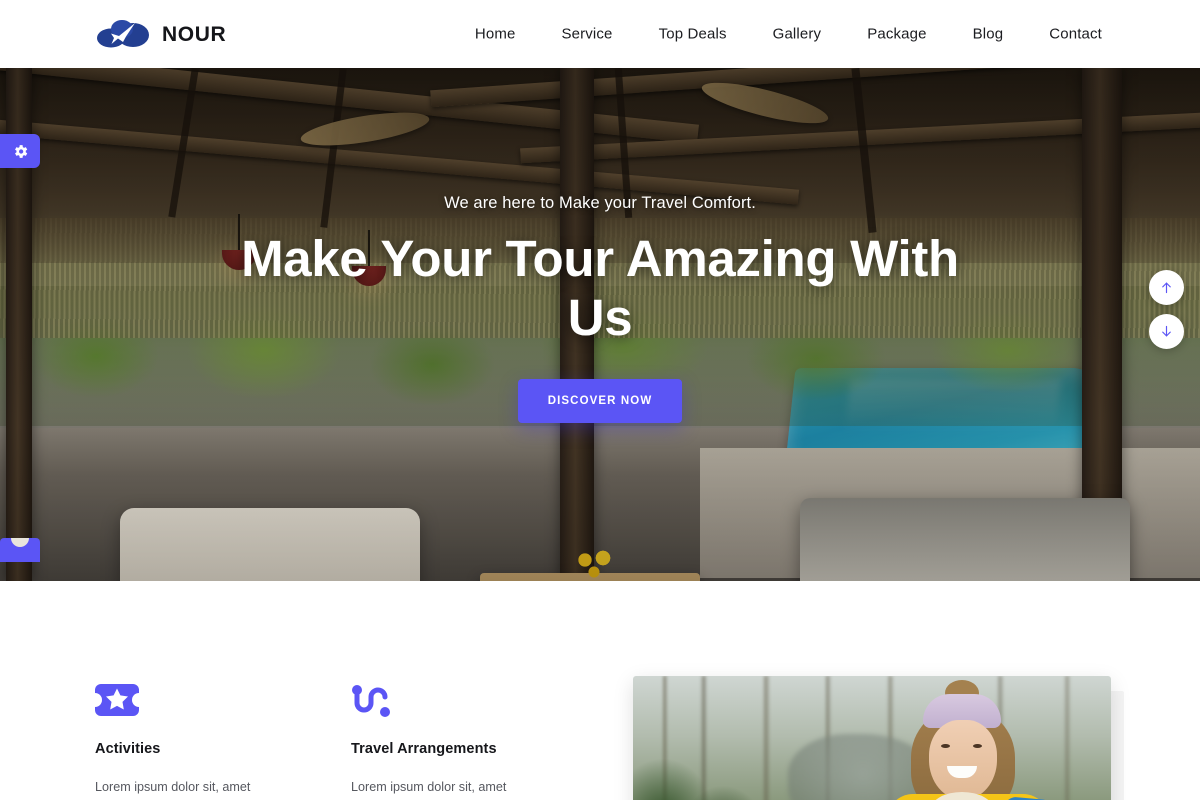 Image resolution: width=1200 pixels, height=800 pixels. Describe the element at coordinates (20, 550) in the screenshot. I see `panel-toggle-button` at that location.